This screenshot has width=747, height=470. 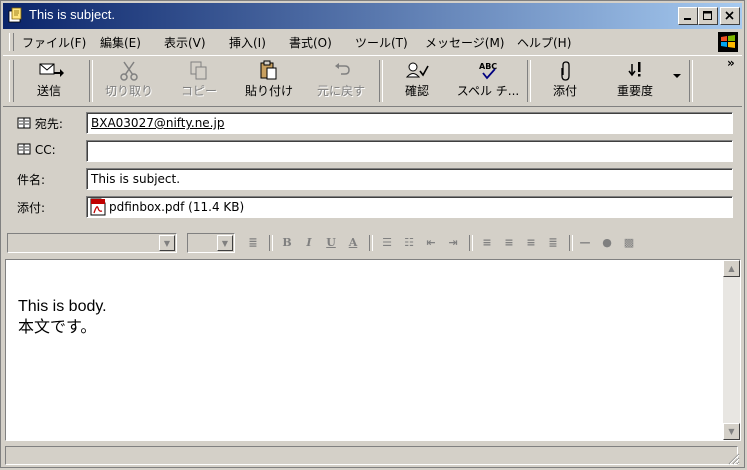 What do you see at coordinates (371, 455) in the screenshot?
I see `status-panel` at bounding box center [371, 455].